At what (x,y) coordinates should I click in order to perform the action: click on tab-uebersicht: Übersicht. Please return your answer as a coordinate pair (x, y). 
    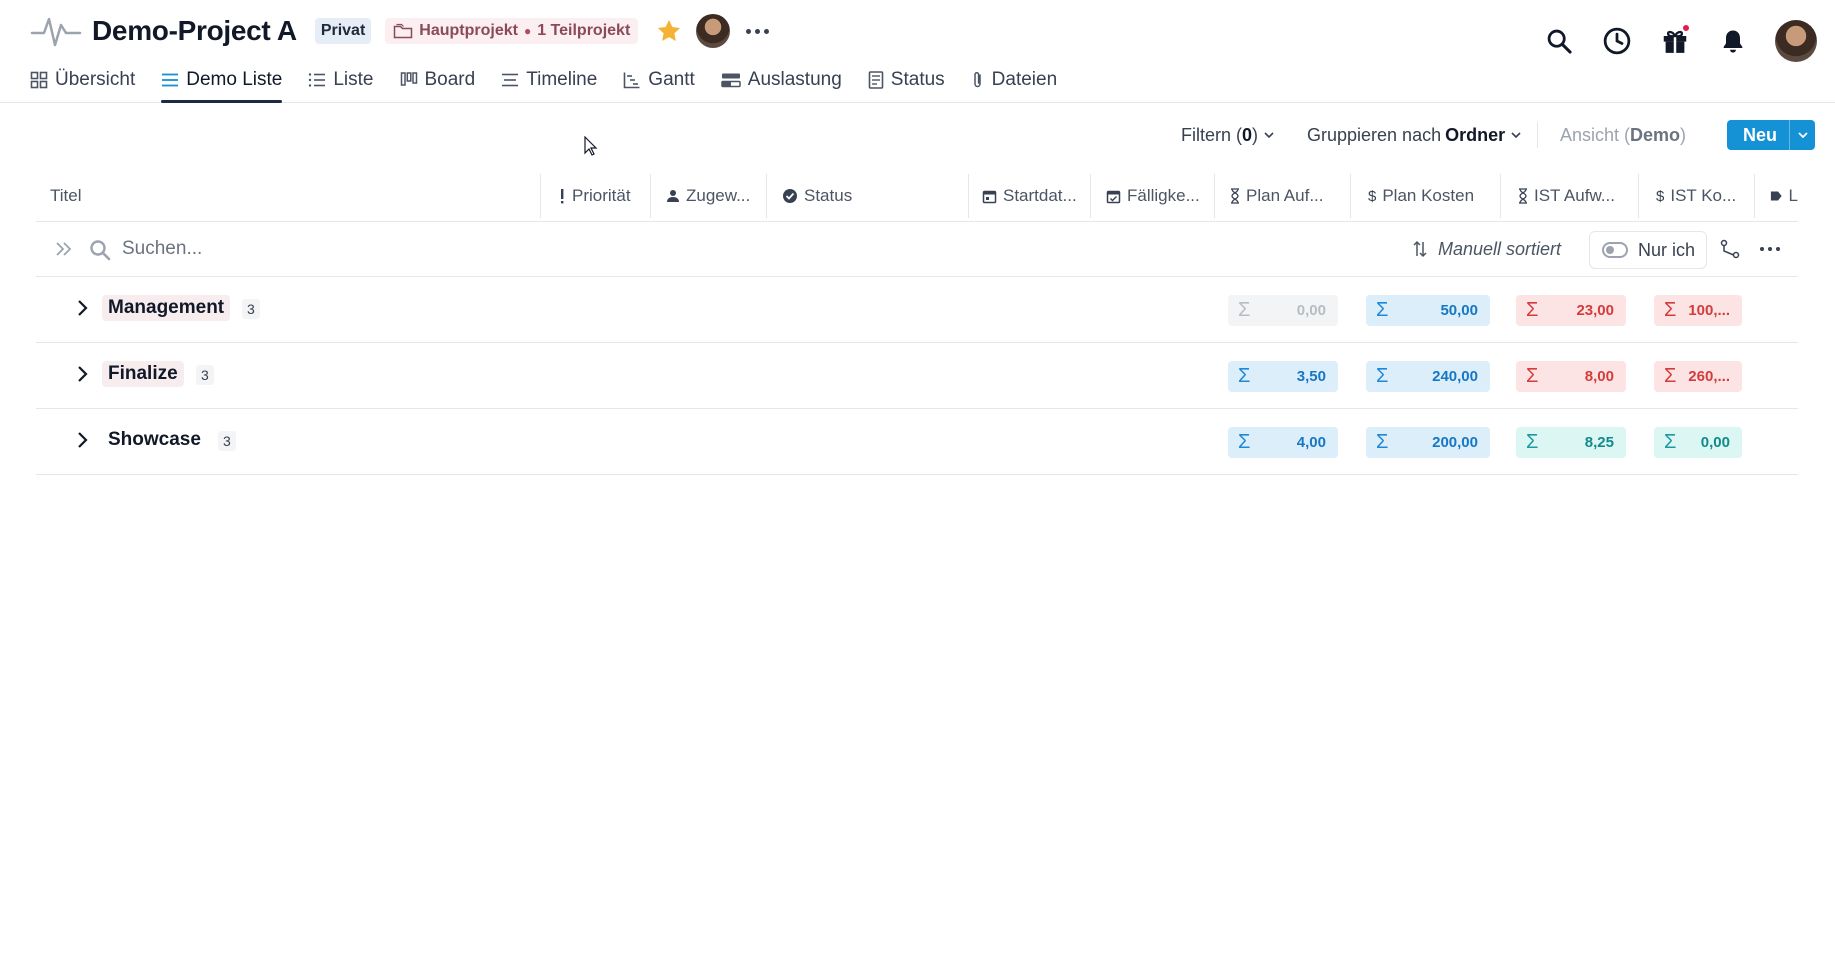
    Looking at the image, I should click on (82, 82).